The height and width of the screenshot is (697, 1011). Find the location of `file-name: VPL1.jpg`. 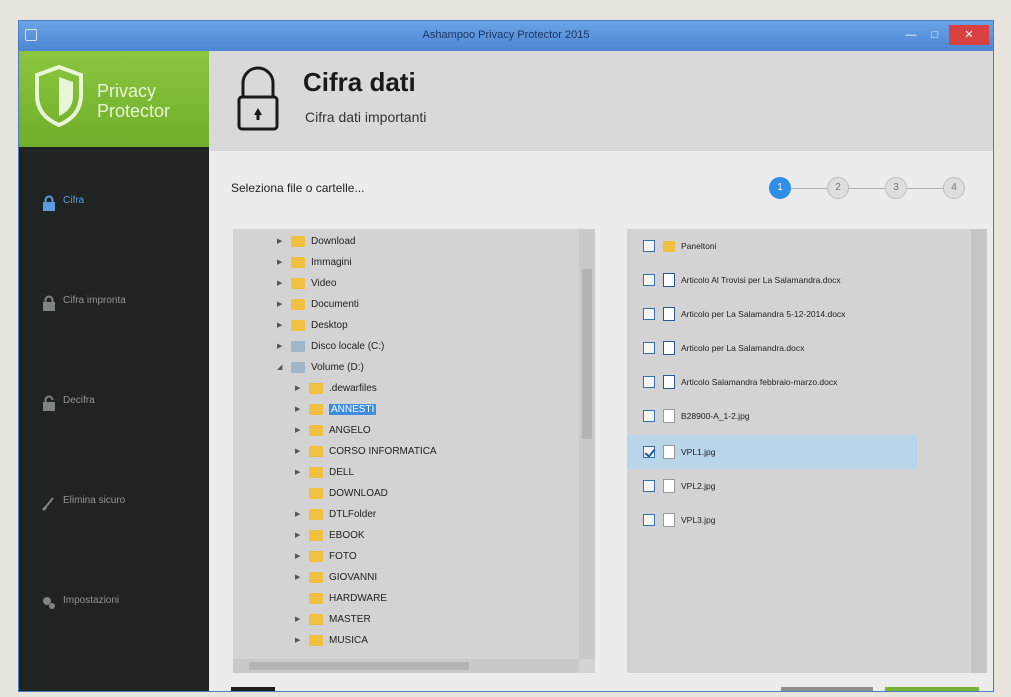

file-name: VPL1.jpg is located at coordinates (698, 452).